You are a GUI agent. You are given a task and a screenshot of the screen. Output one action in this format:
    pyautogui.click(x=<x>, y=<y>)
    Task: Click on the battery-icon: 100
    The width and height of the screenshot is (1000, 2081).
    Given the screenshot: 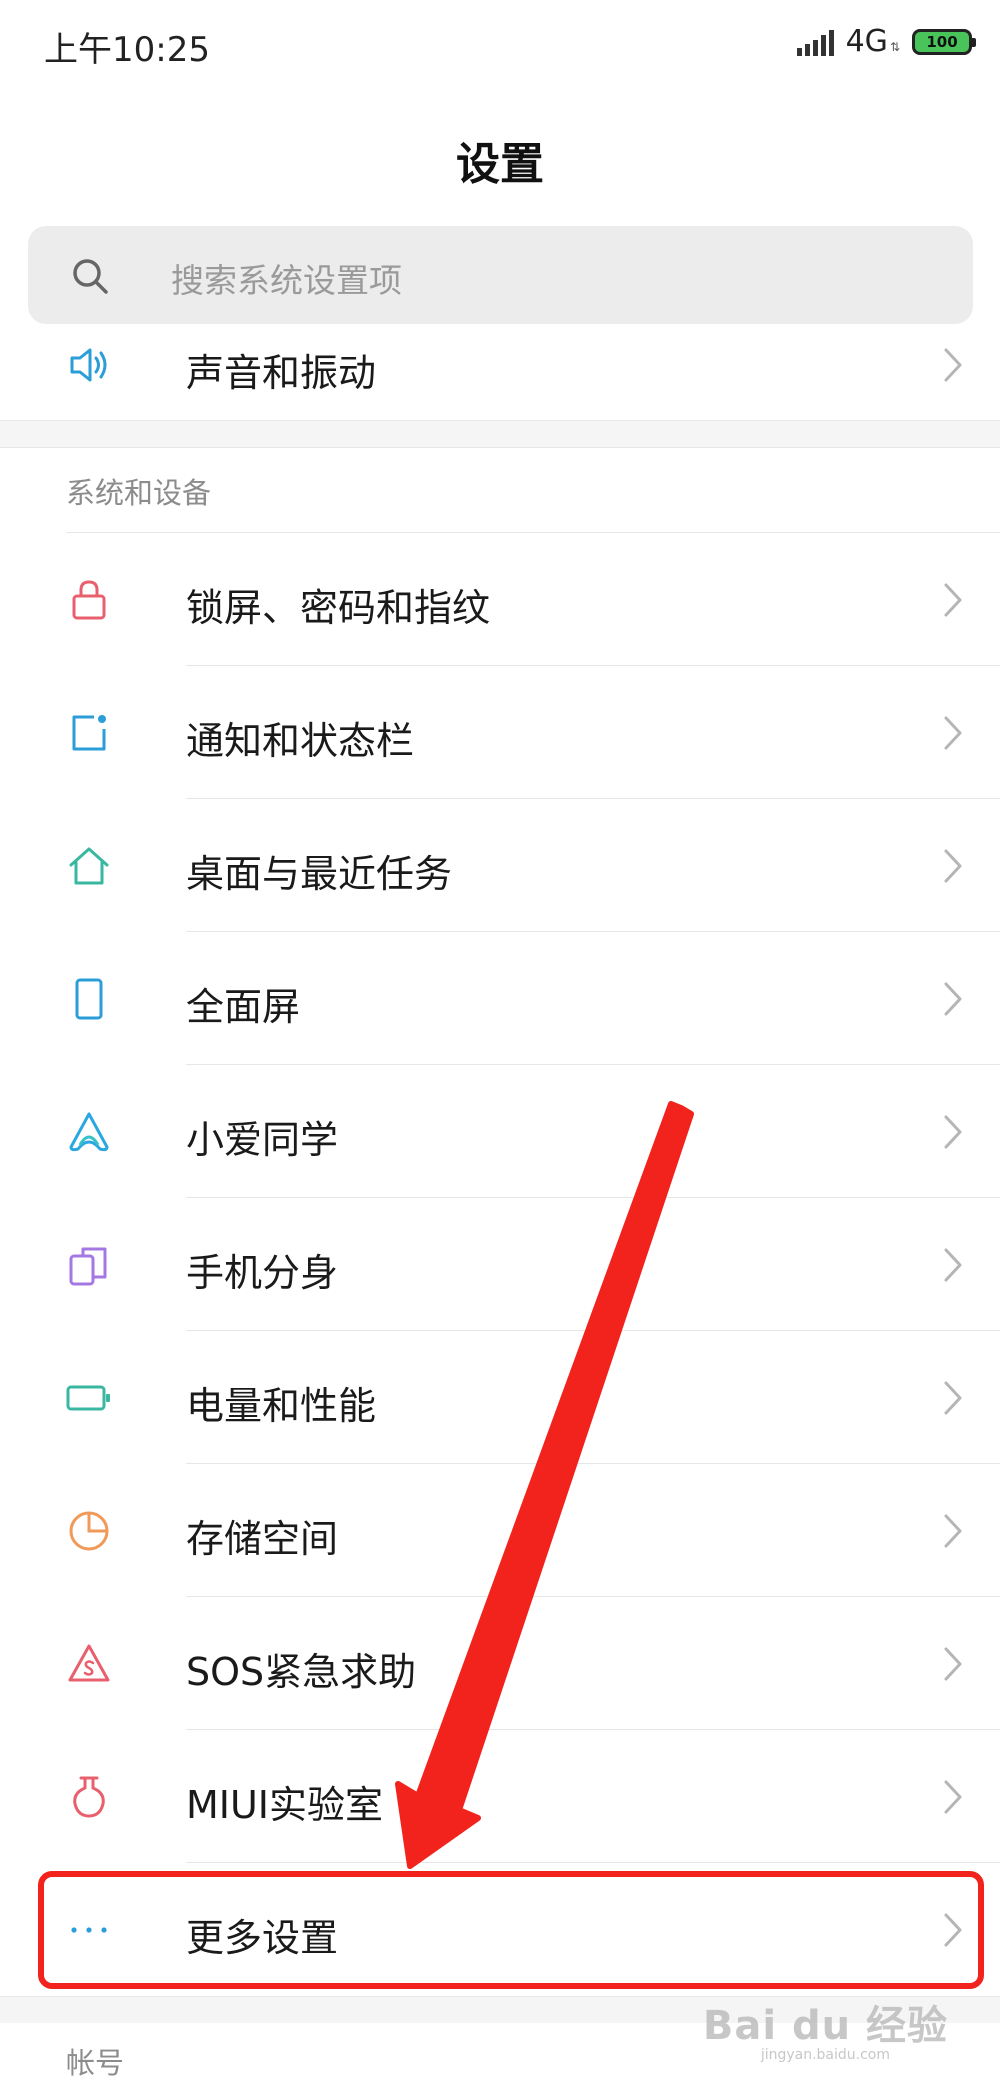 What is the action you would take?
    pyautogui.click(x=944, y=41)
    